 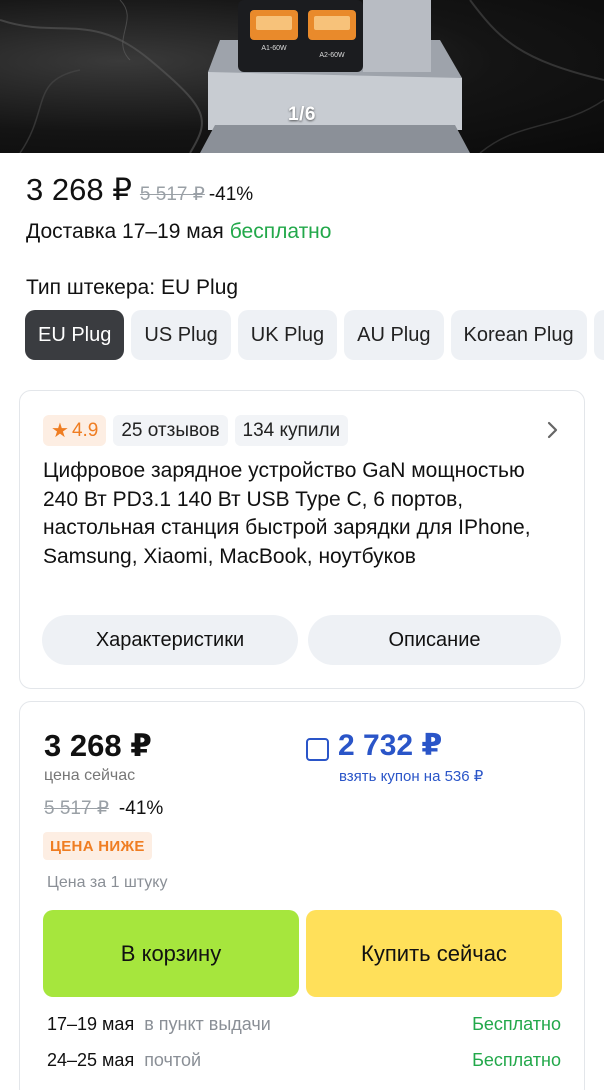 I want to click on plug-option-au: AU Plug, so click(x=394, y=335).